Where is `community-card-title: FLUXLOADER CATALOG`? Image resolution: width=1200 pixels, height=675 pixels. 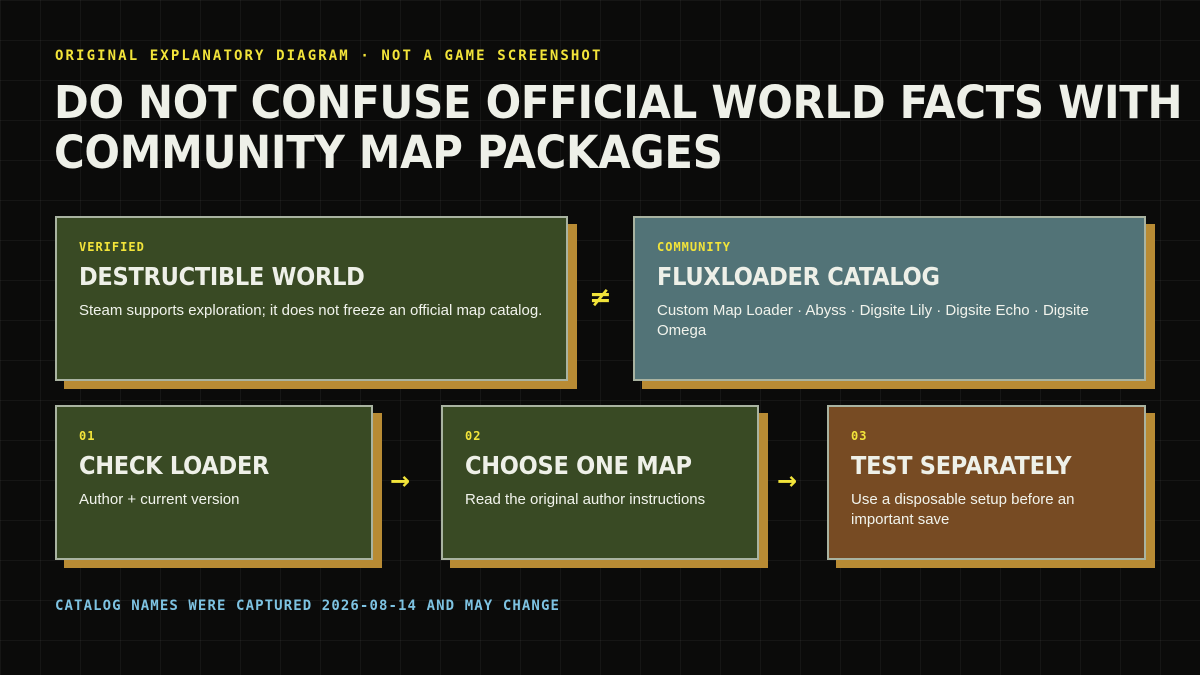 community-card-title: FLUXLOADER CATALOG is located at coordinates (798, 276).